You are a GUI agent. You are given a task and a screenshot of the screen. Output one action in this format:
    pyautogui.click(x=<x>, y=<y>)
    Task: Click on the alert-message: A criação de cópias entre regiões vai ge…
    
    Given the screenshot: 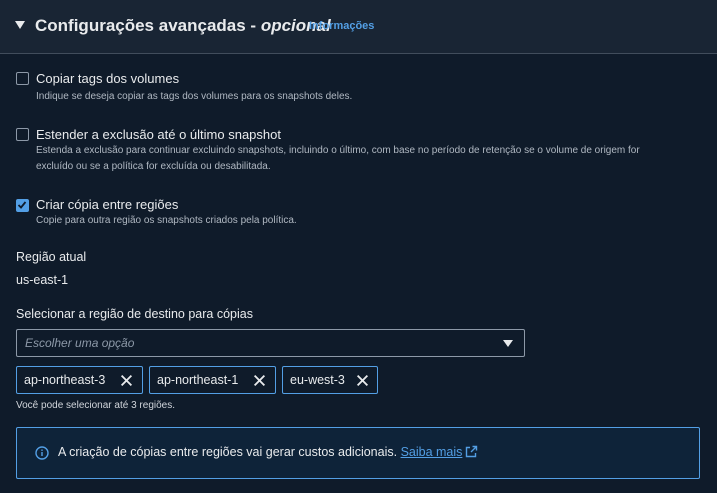 What is the action you would take?
    pyautogui.click(x=268, y=452)
    